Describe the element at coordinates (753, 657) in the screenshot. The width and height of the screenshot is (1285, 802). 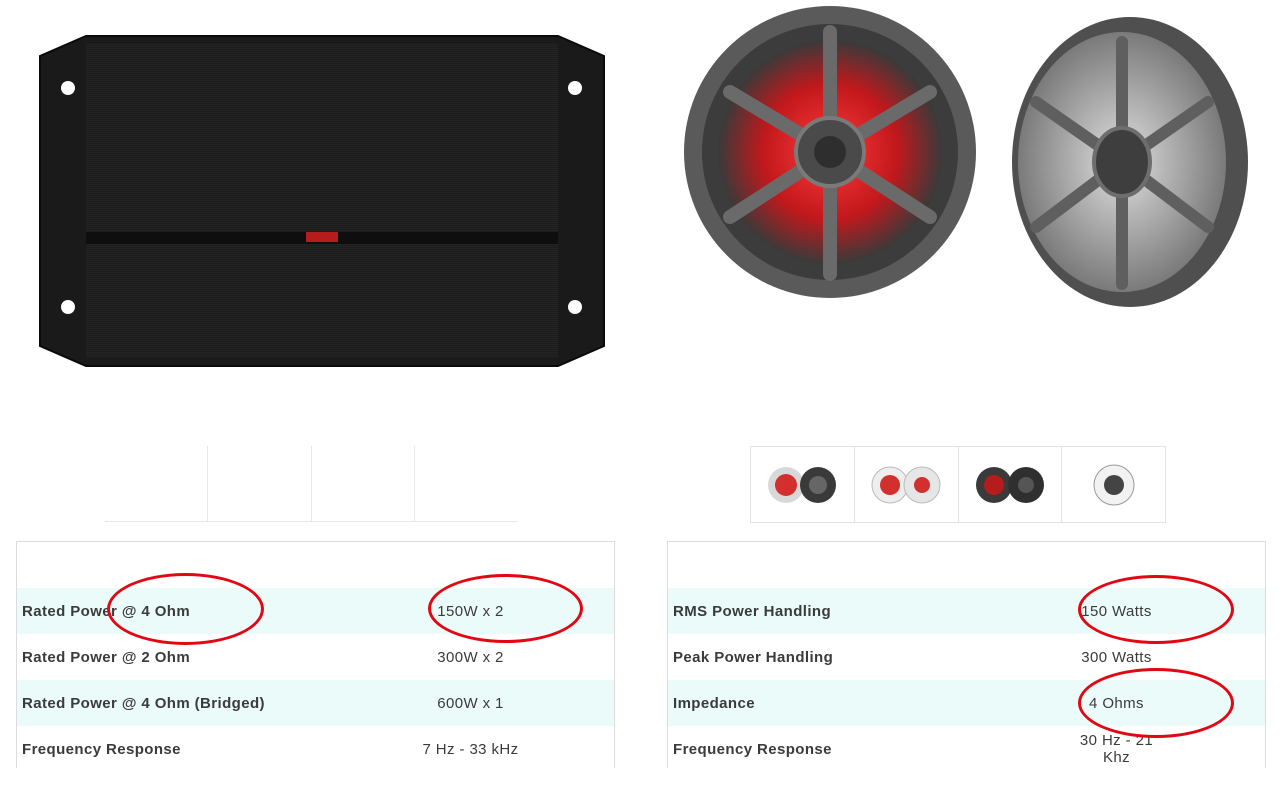
I see `spec-label: Peak Power Handling` at that location.